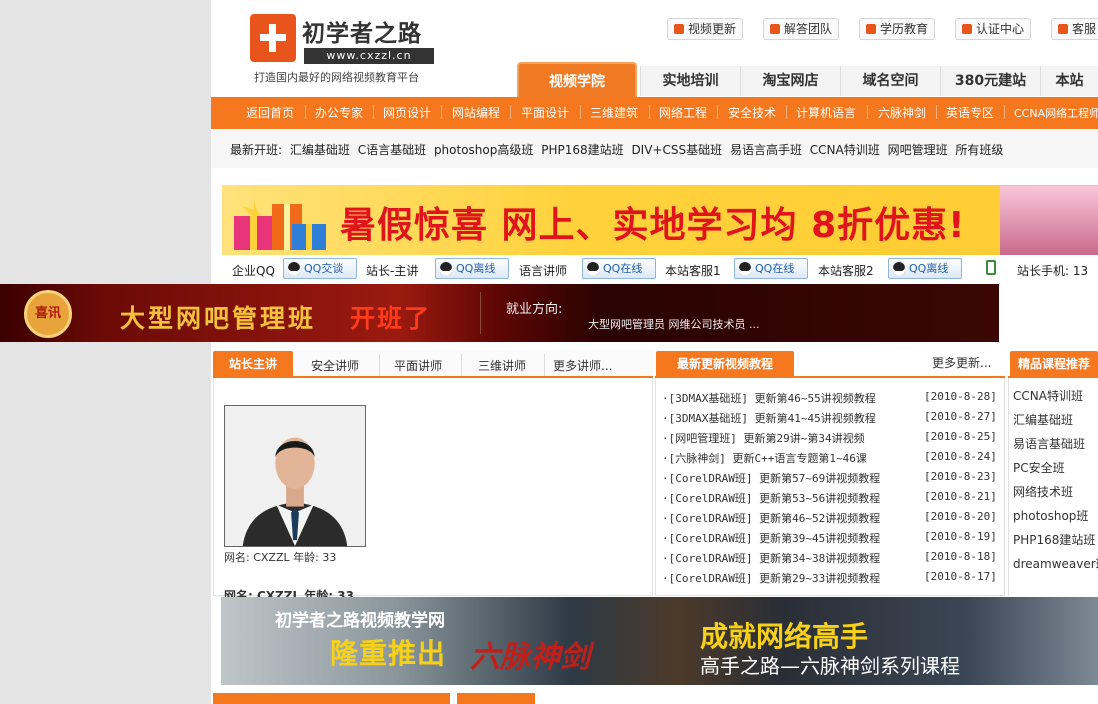  Describe the element at coordinates (362, 31) in the screenshot. I see `logo-title: 初学者之路` at that location.